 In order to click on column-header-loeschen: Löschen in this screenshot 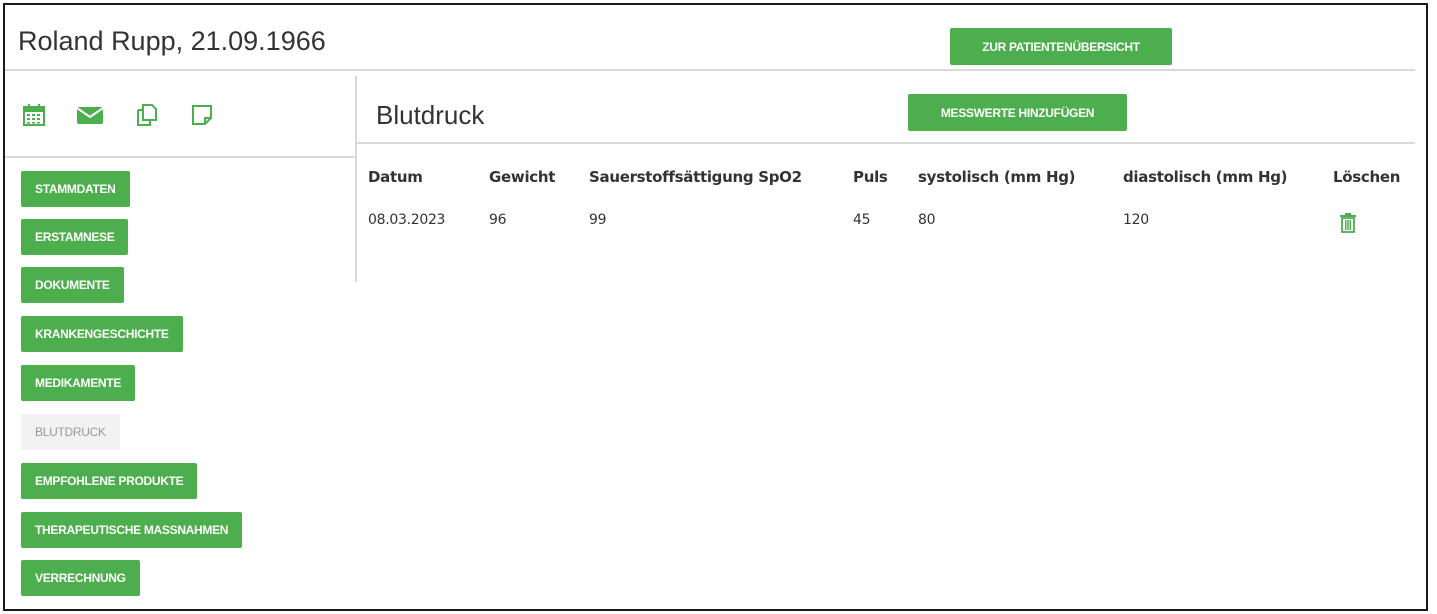, I will do `click(1367, 177)`.